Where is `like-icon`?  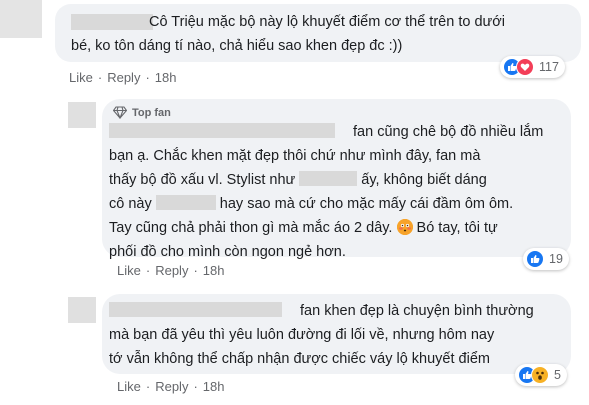 like-icon is located at coordinates (535, 259).